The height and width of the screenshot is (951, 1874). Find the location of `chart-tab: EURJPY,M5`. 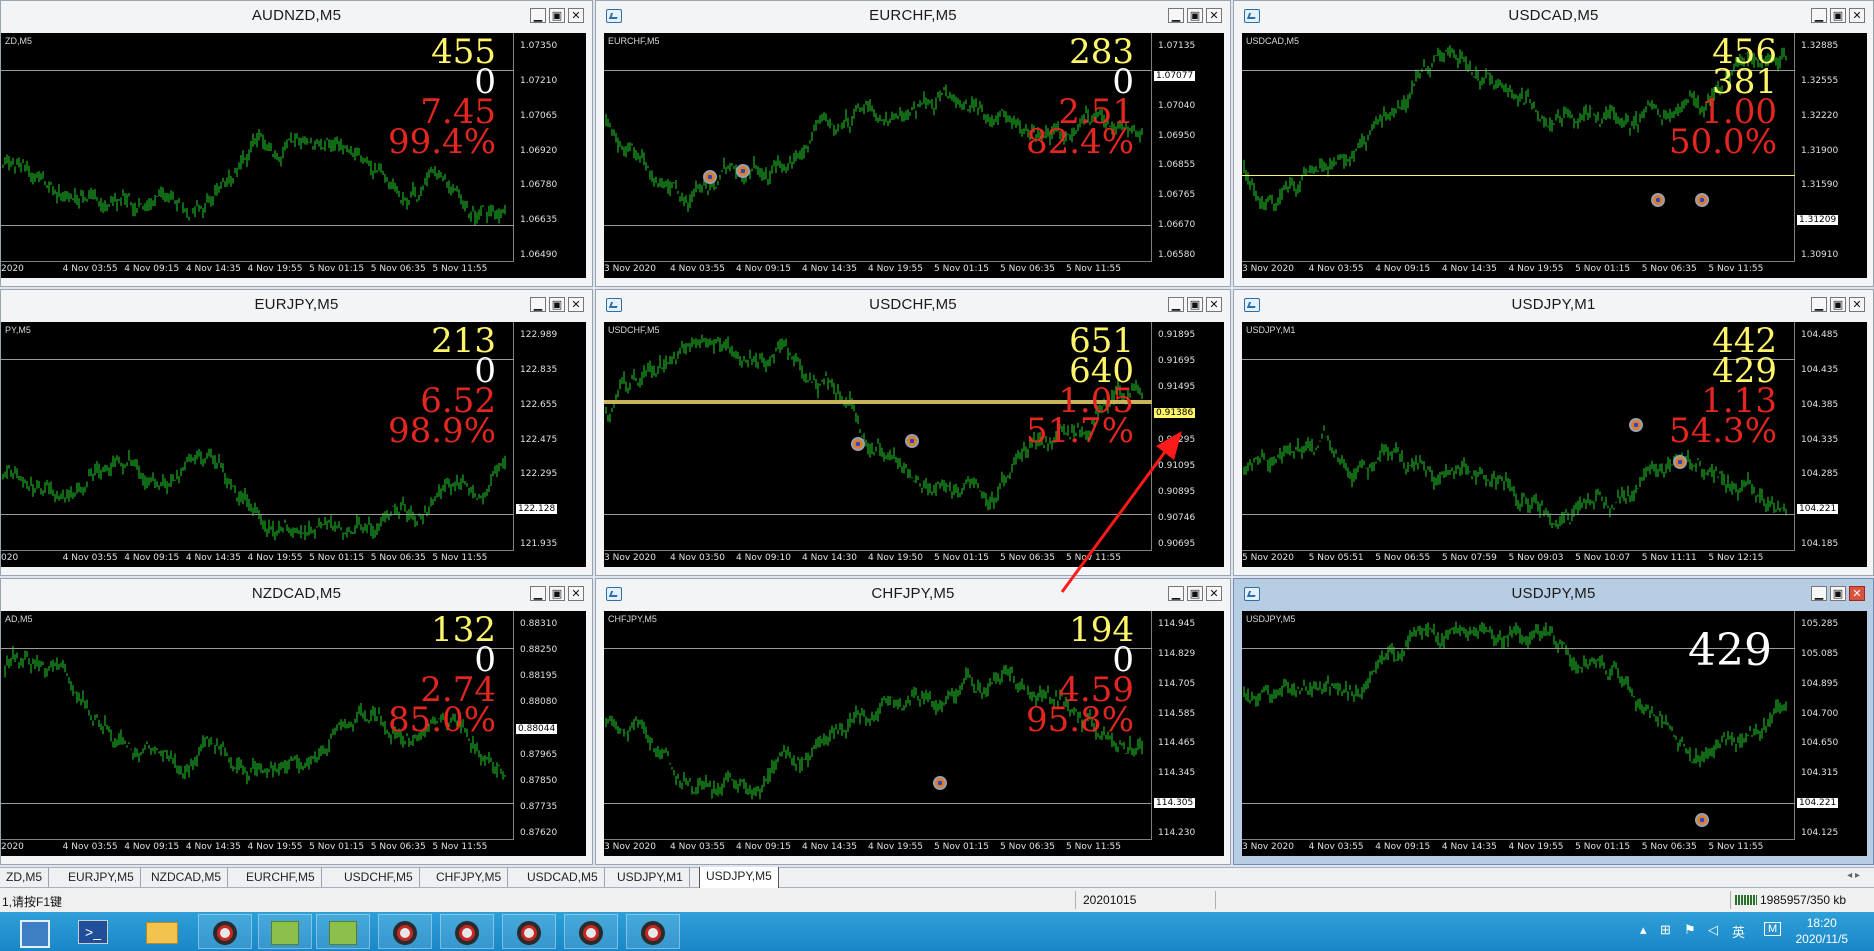

chart-tab: EURJPY,M5 is located at coordinates (101, 877).